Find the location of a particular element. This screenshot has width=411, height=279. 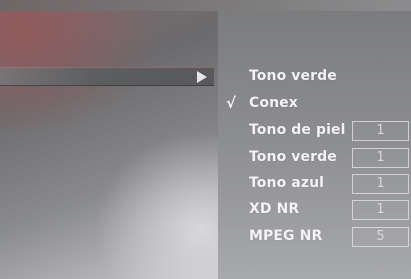

menu-item-xd-nr: XD NR 1 is located at coordinates (314, 210).